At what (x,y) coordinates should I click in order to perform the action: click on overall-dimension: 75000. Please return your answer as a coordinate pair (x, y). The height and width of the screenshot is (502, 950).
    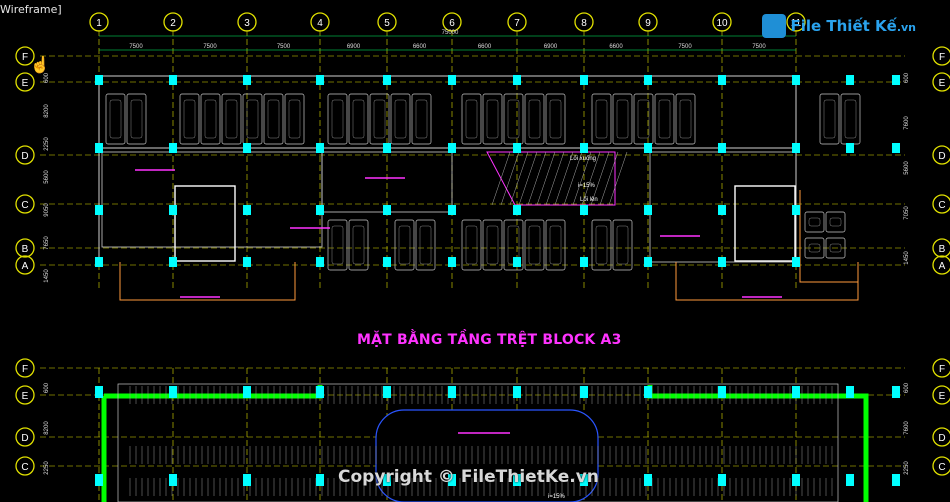
    Looking at the image, I should click on (450, 33).